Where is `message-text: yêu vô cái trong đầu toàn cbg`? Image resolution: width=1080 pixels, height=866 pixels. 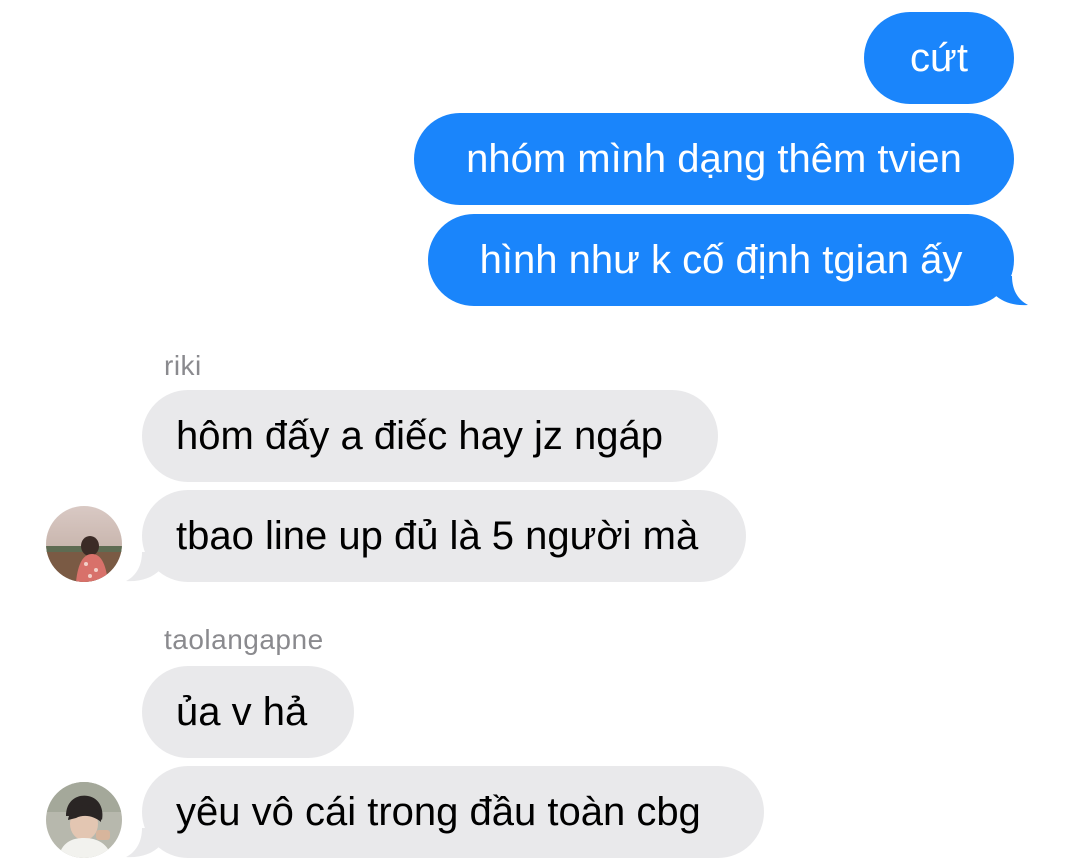
message-text: yêu vô cái trong đầu toàn cbg is located at coordinates (438, 812).